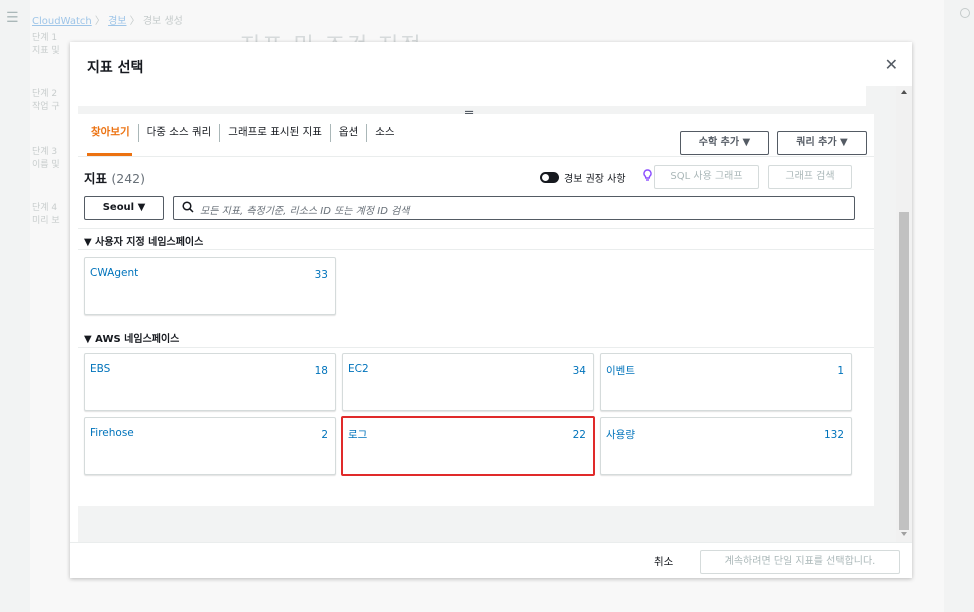  Describe the element at coordinates (45, 152) in the screenshot. I see `step-number: 단계 3` at that location.